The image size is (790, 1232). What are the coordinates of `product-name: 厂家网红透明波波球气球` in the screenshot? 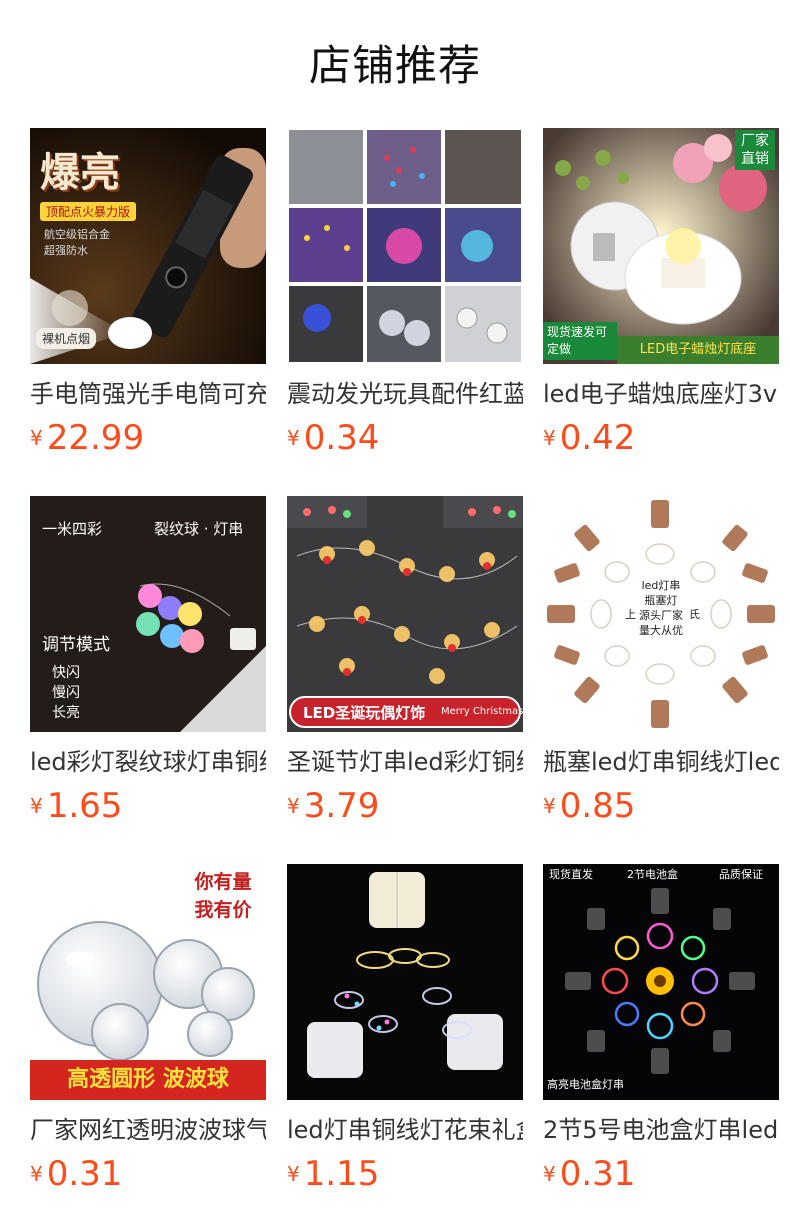 It's located at (148, 1130).